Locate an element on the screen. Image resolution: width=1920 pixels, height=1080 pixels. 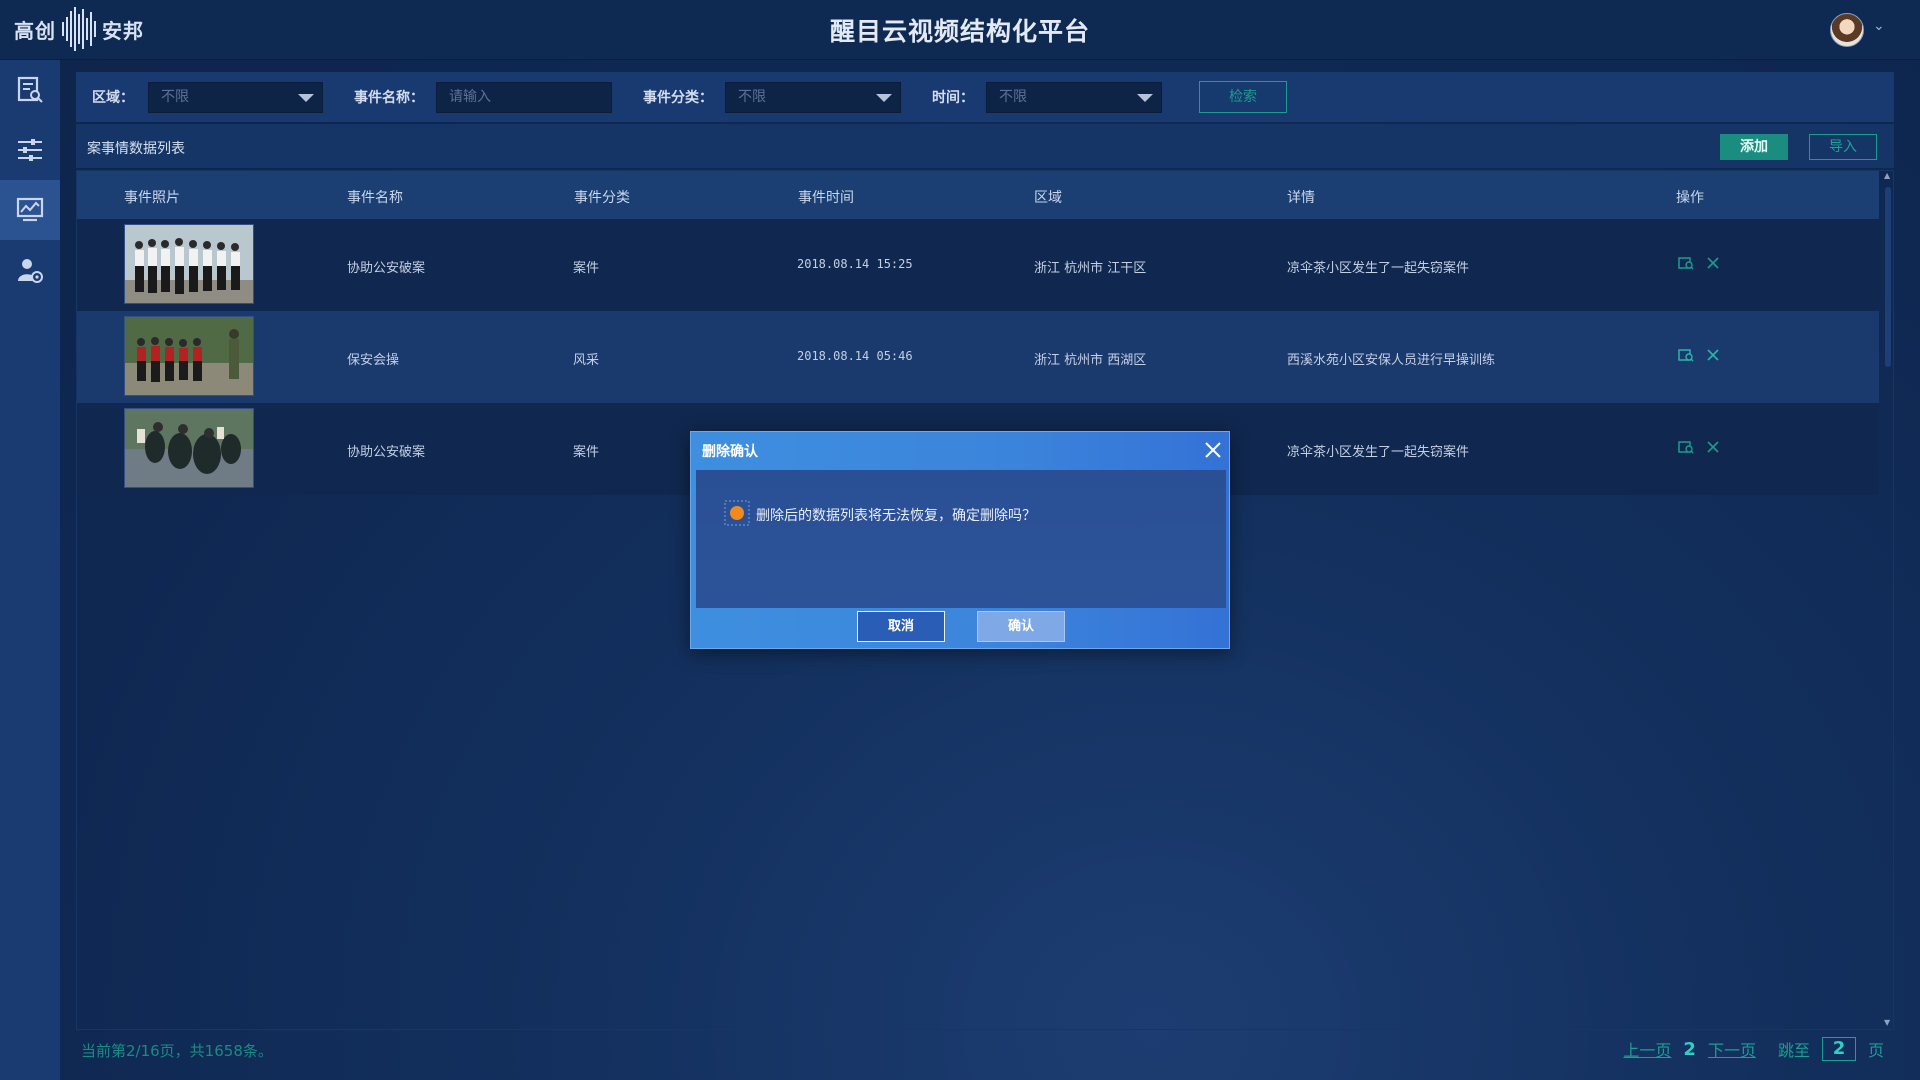
user-settings-icon is located at coordinates (30, 271).